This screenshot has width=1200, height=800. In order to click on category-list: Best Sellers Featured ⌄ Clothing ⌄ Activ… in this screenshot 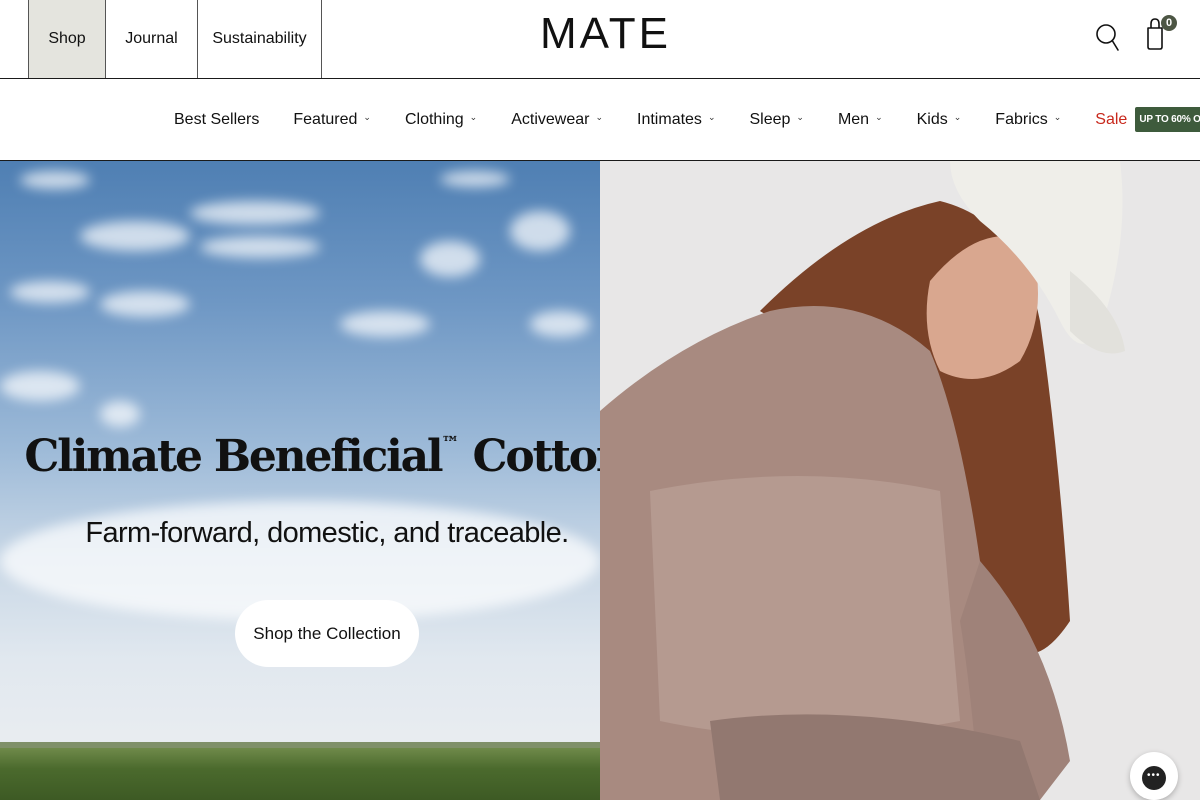, I will do `click(687, 119)`.